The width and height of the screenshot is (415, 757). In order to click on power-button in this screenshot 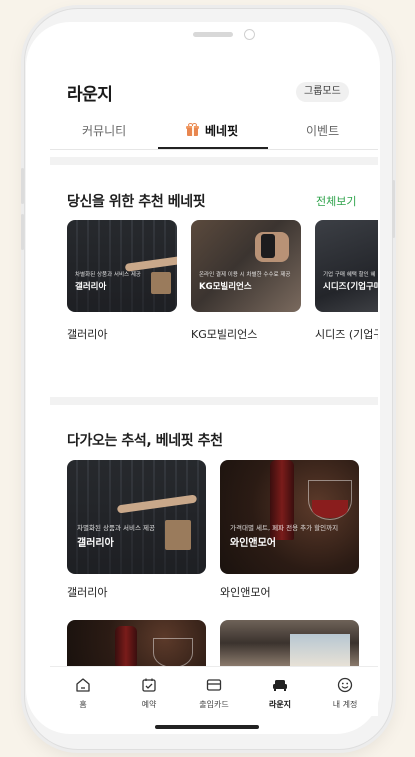, I will do `click(393, 209)`.